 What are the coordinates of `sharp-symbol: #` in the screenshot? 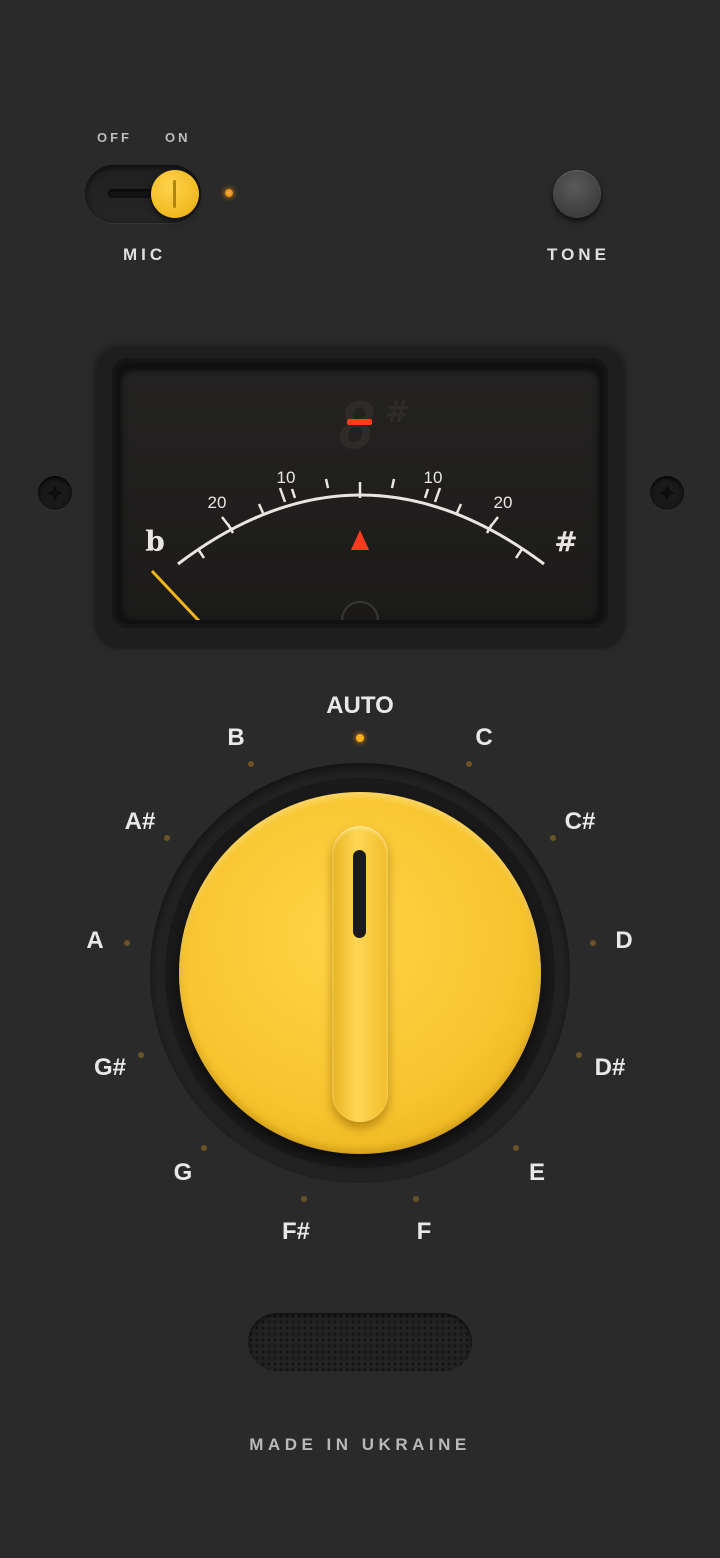 It's located at (565, 541).